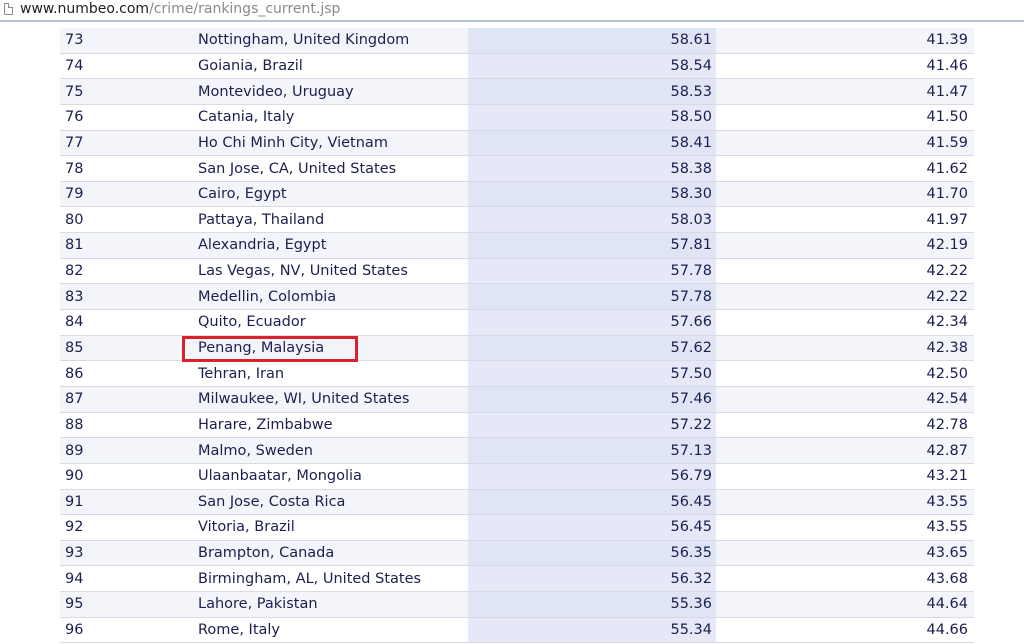 This screenshot has width=1024, height=644. Describe the element at coordinates (845, 91) in the screenshot. I see `safety-index-cell: 41.47` at that location.